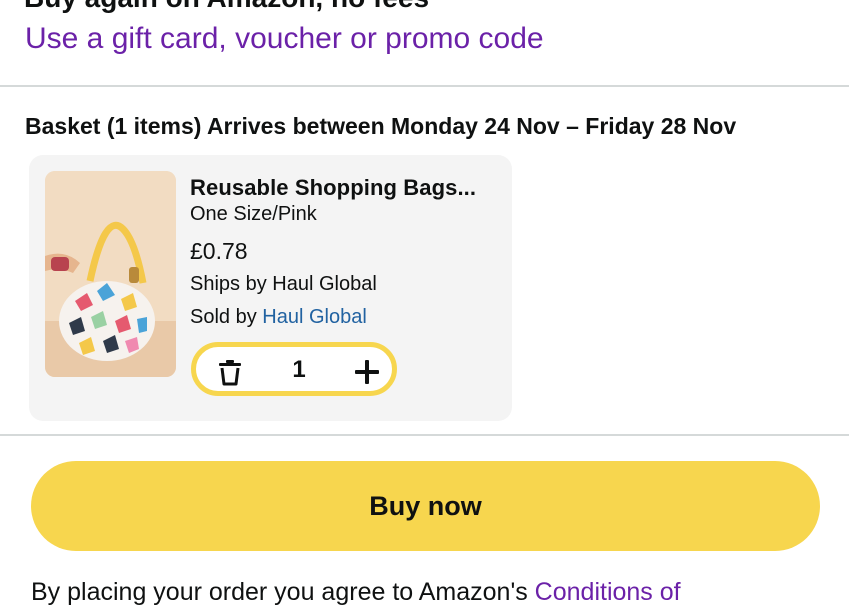 The image size is (849, 607). What do you see at coordinates (314, 317) in the screenshot?
I see `seller-link: Haul Global` at bounding box center [314, 317].